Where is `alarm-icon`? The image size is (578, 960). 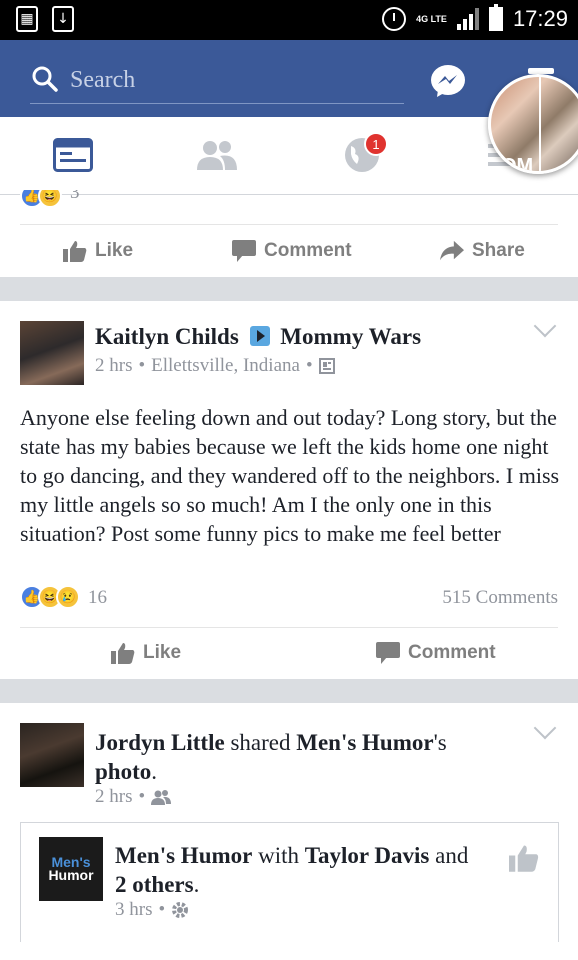
alarm-icon is located at coordinates (394, 19).